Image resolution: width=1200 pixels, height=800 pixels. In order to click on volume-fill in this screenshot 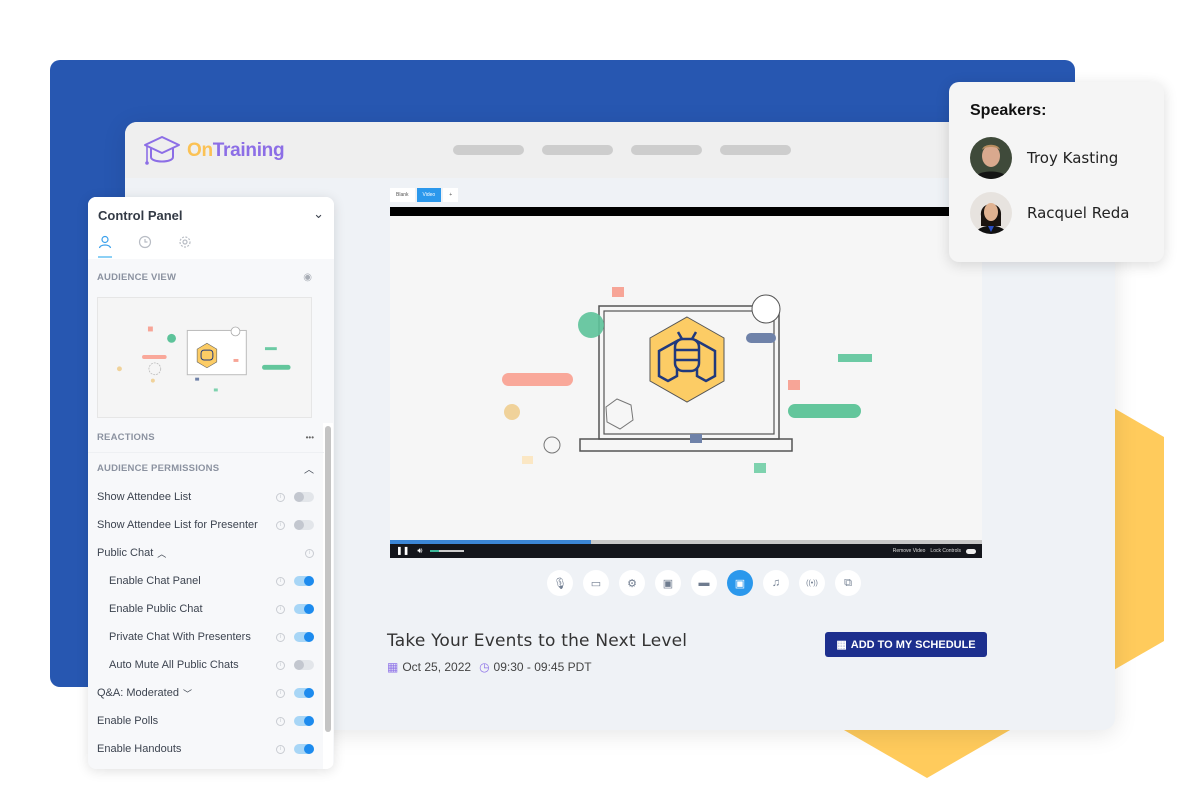, I will do `click(434, 551)`.